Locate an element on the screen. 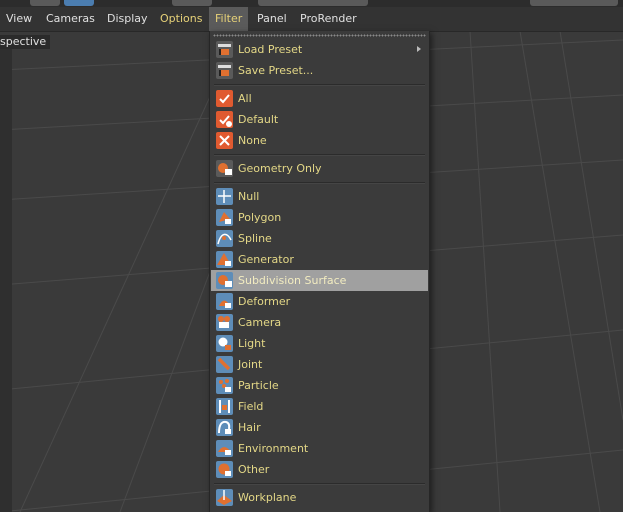 This screenshot has height=512, width=623. checkmark-default-icon is located at coordinates (224, 119).